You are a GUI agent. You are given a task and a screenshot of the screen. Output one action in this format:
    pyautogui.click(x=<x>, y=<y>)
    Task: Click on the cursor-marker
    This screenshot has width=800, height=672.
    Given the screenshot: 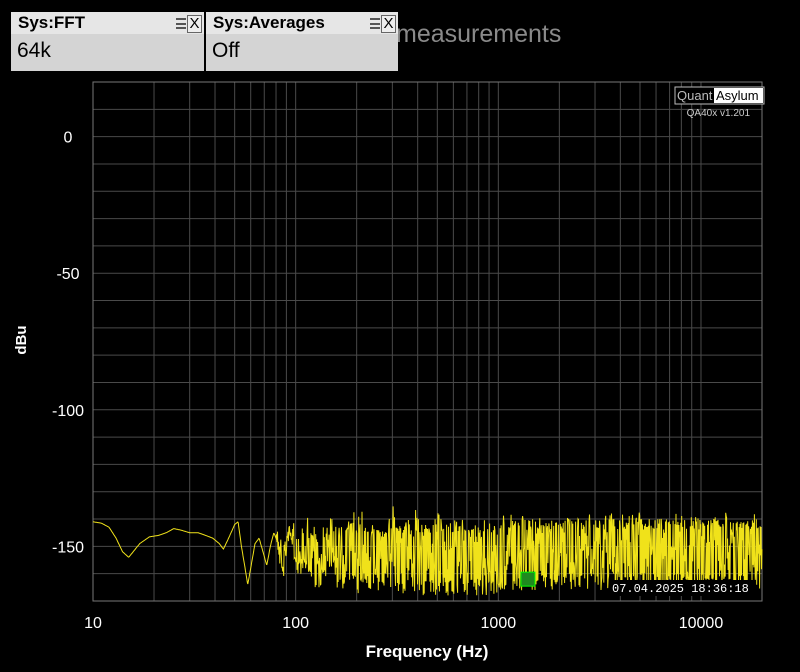 What is the action you would take?
    pyautogui.click(x=528, y=579)
    